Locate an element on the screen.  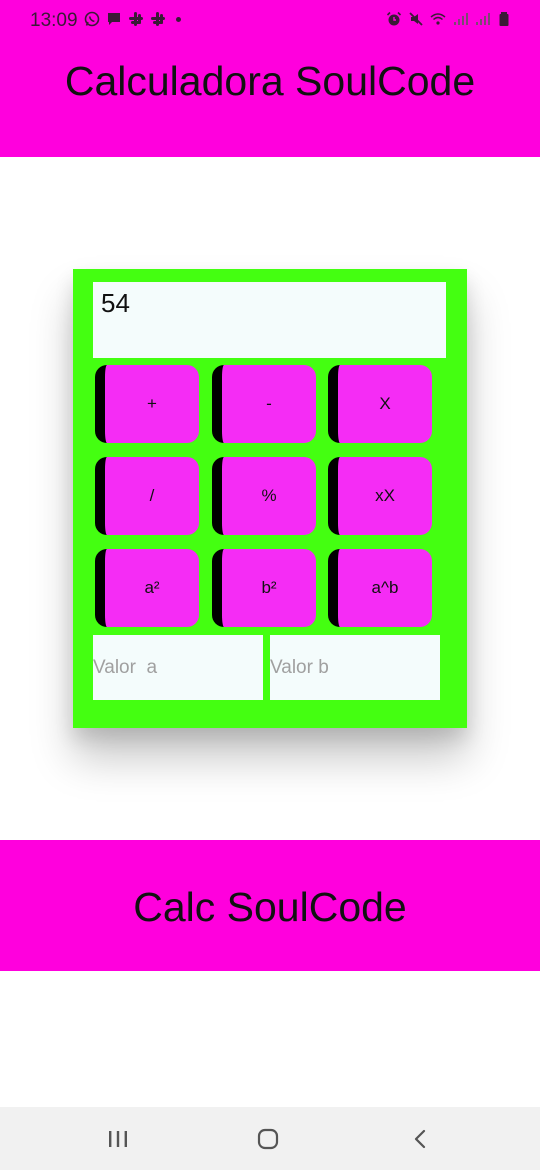
notification-dot-icon is located at coordinates (178, 19).